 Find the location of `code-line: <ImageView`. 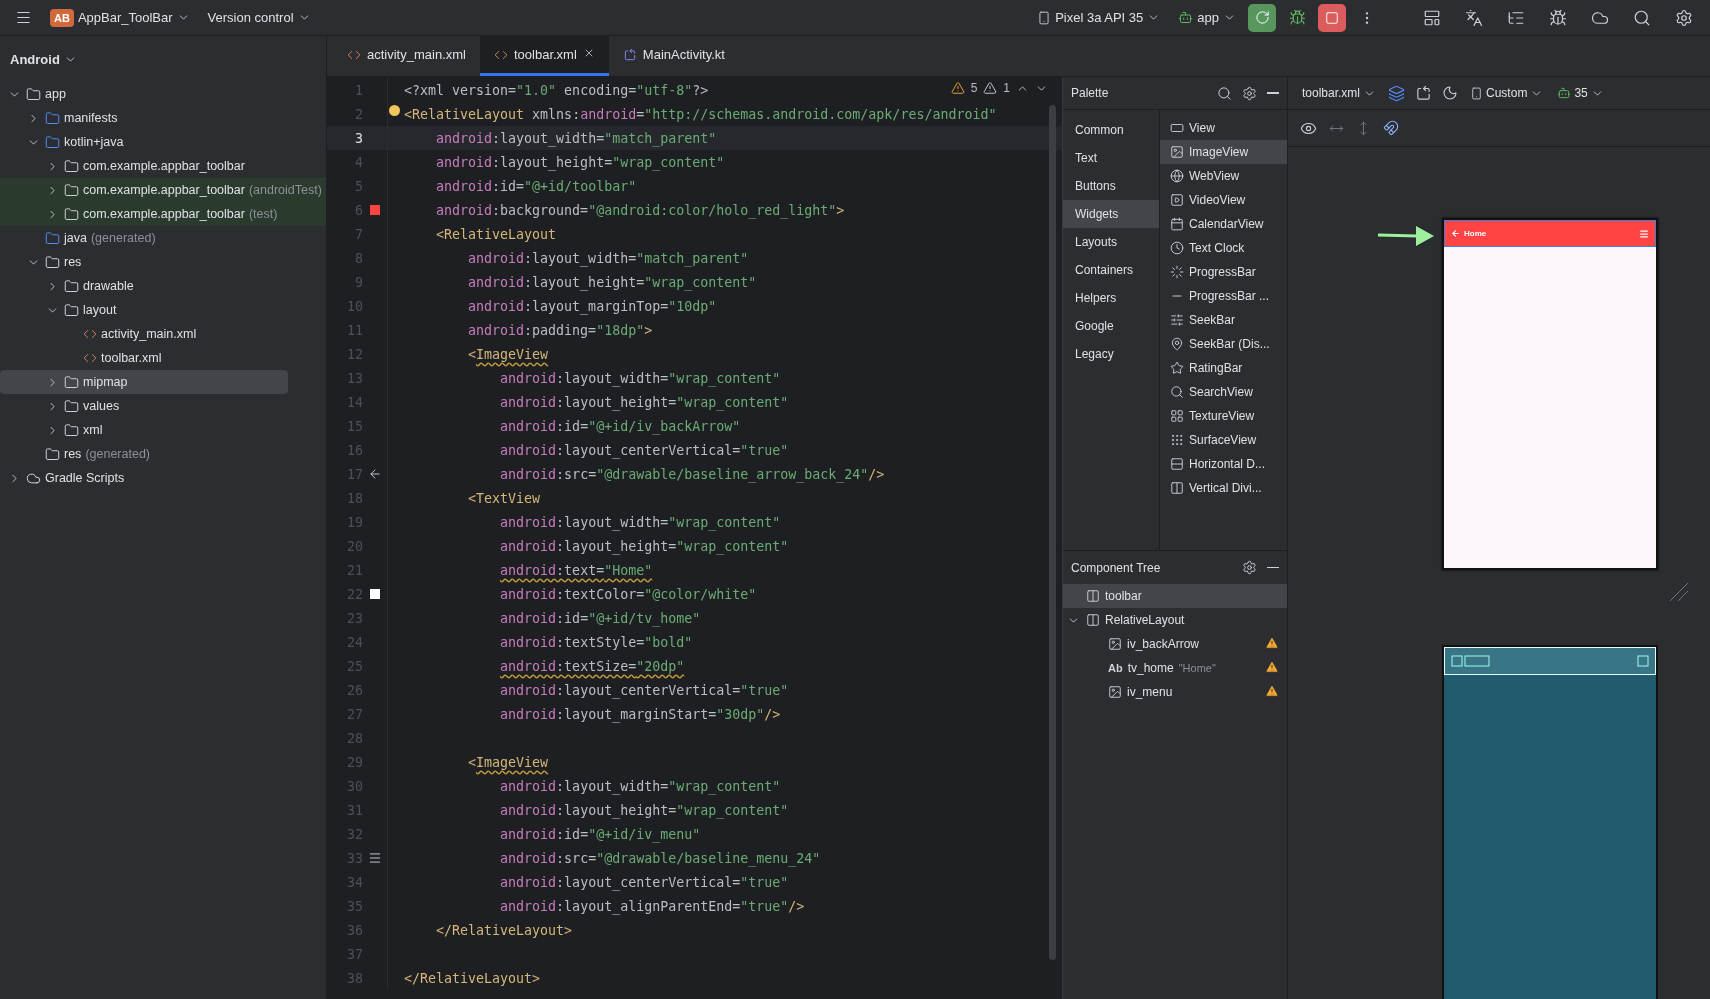

code-line: <ImageView is located at coordinates (508, 354).